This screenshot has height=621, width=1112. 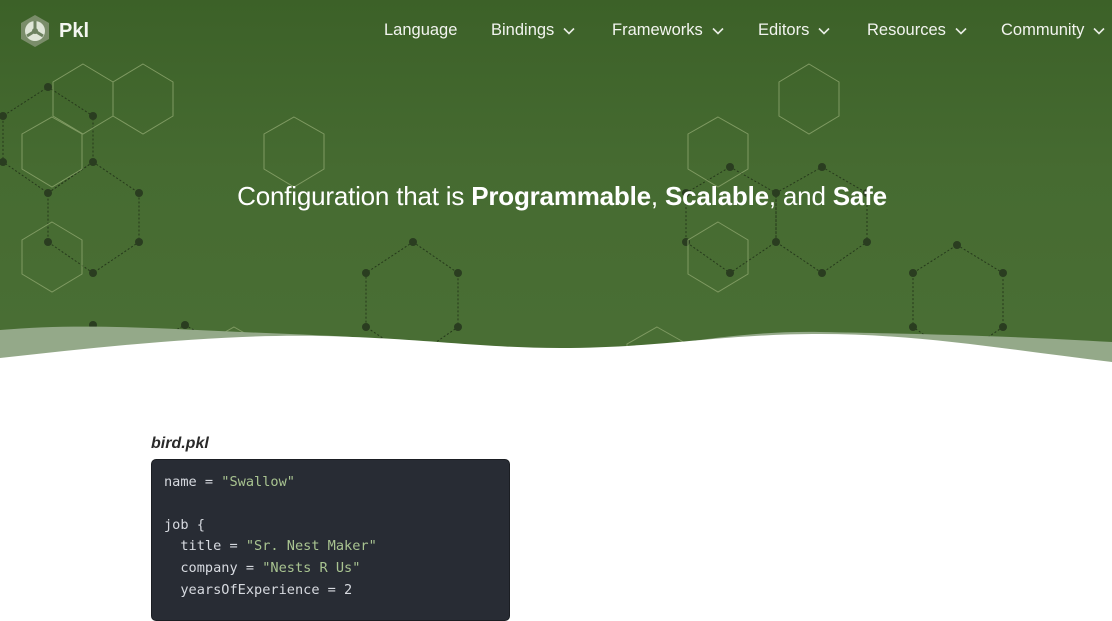 I want to click on nav-frameworks: Frameworks, so click(x=668, y=30).